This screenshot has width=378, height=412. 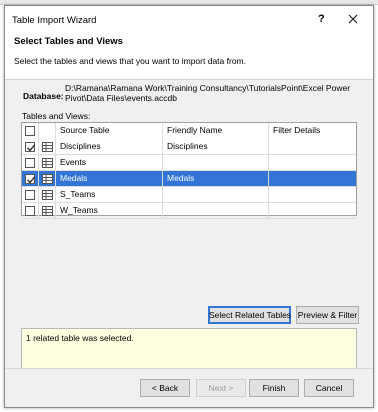 I want to click on close-icon, so click(x=353, y=19).